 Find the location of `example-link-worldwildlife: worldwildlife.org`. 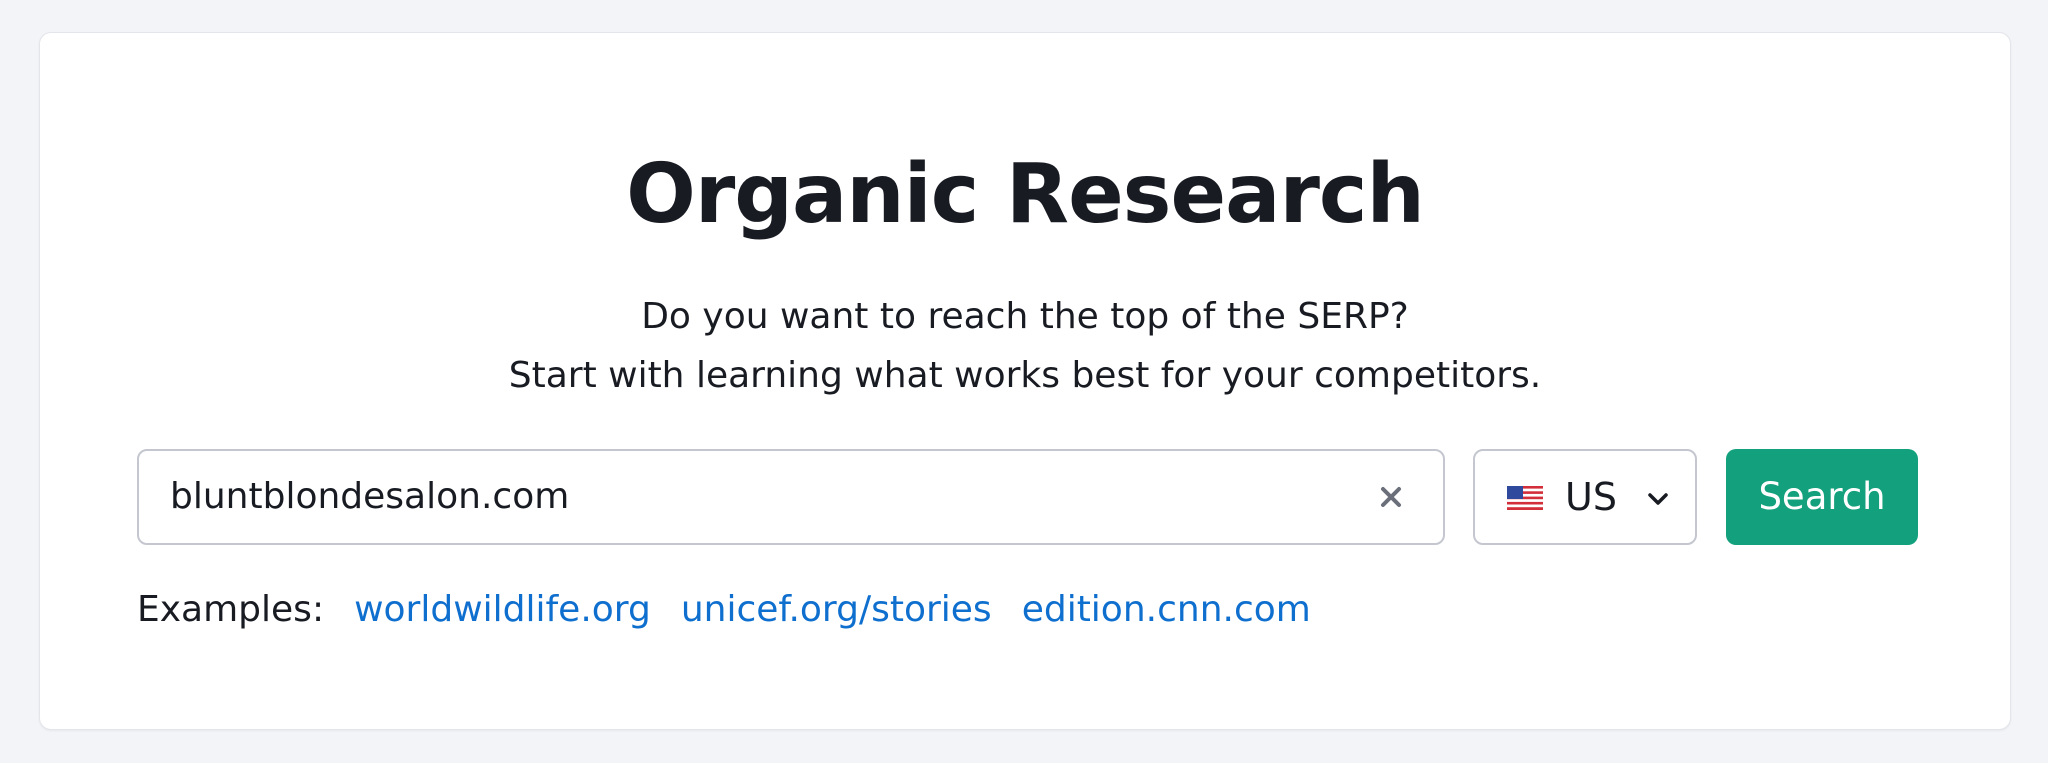

example-link-worldwildlife: worldwildlife.org is located at coordinates (502, 609).